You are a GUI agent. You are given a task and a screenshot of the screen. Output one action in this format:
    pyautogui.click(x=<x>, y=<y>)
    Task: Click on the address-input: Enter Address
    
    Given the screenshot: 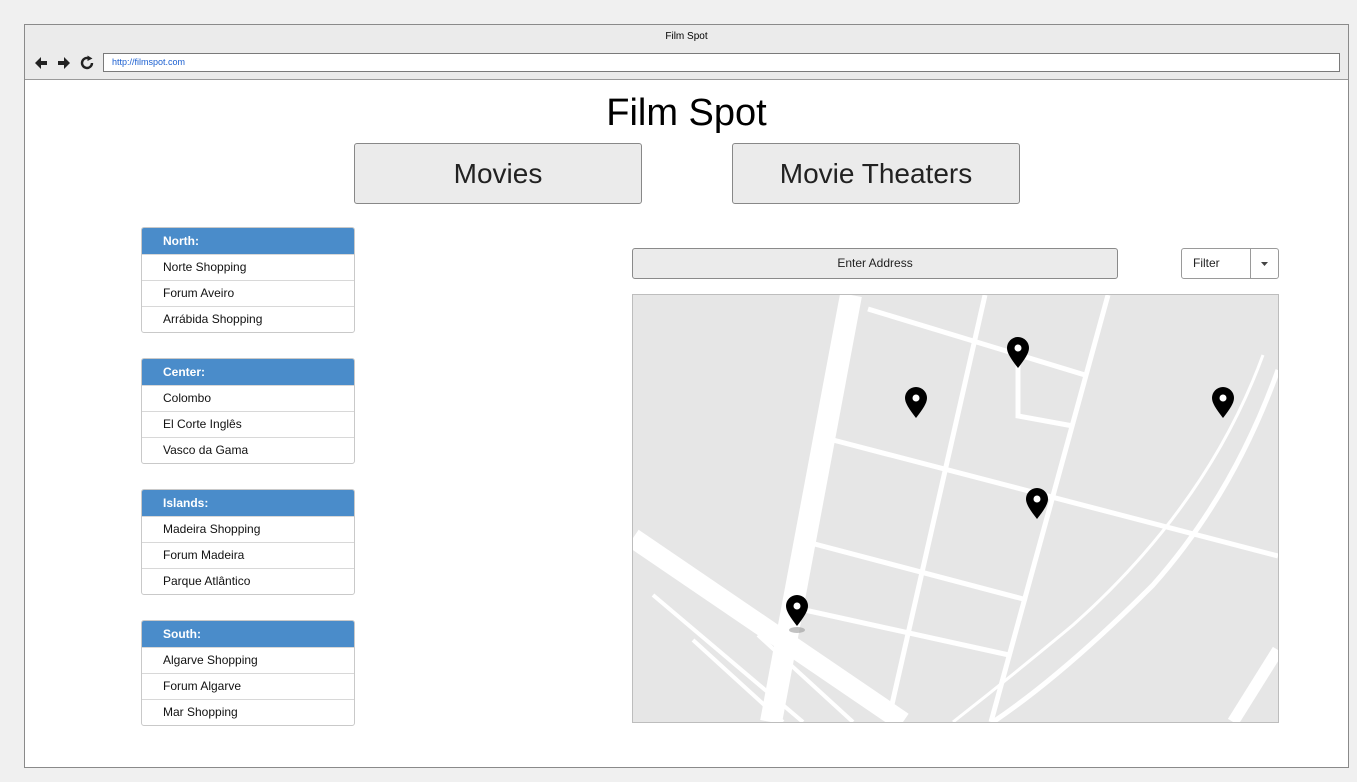 What is the action you would take?
    pyautogui.click(x=875, y=263)
    